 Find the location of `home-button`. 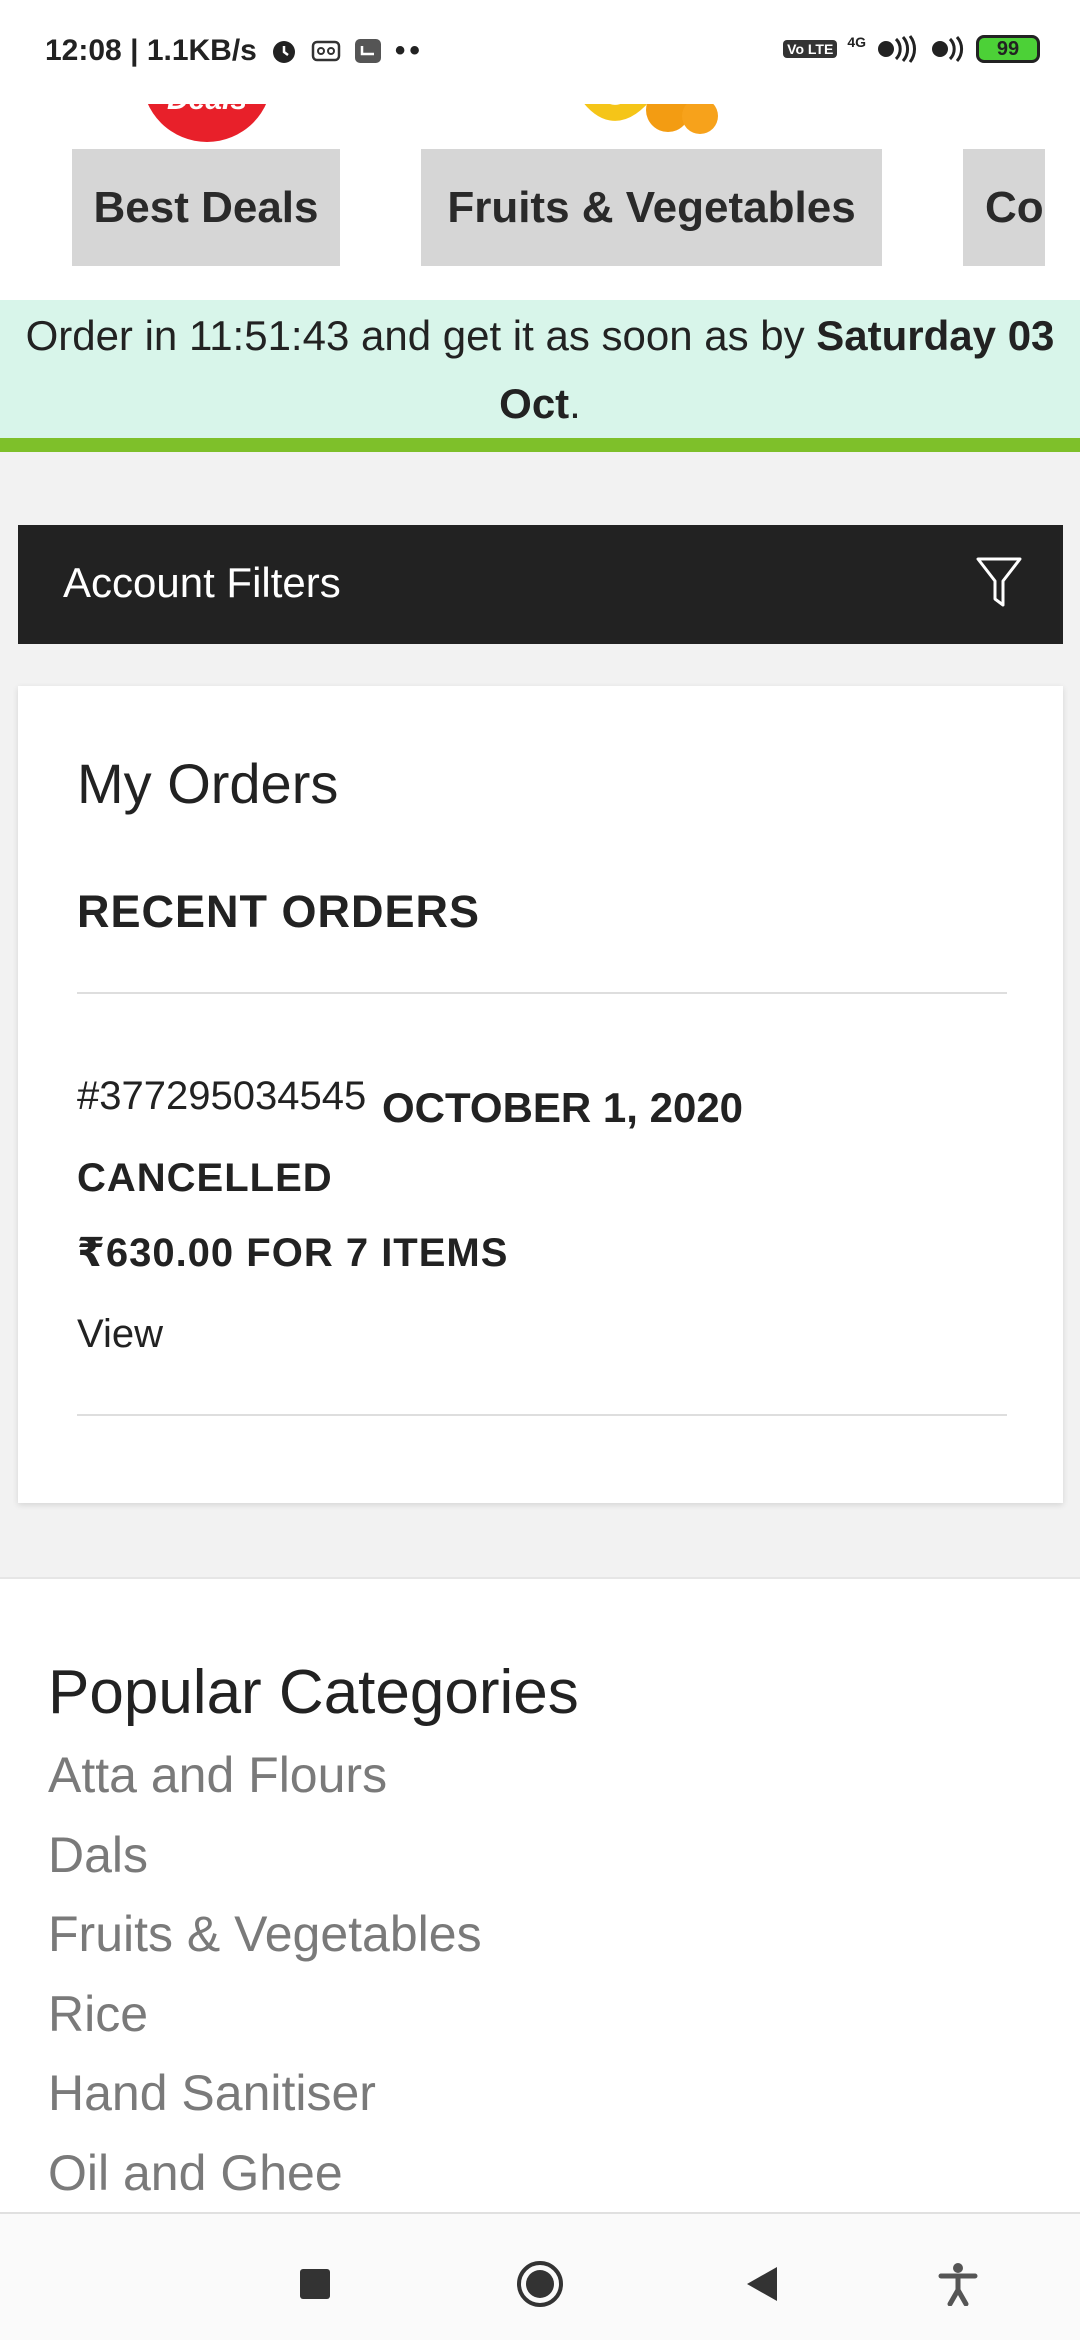

home-button is located at coordinates (540, 2284).